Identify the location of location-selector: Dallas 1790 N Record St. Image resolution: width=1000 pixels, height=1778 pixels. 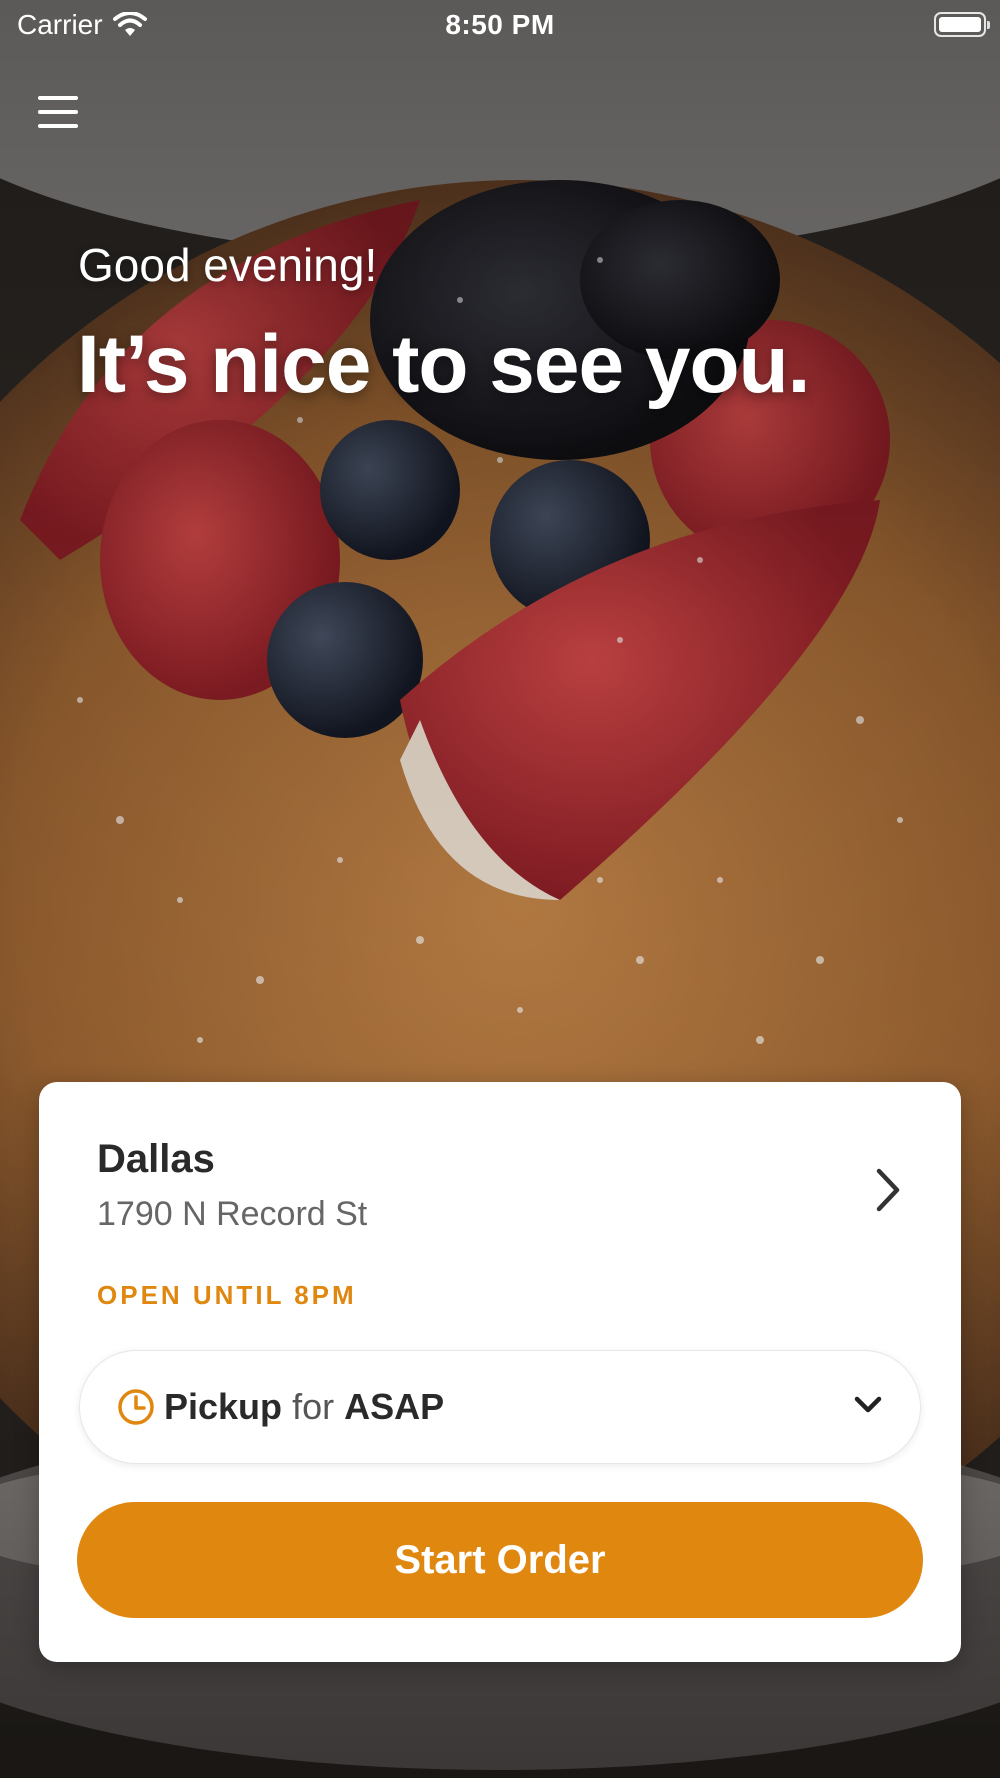
(502, 1192).